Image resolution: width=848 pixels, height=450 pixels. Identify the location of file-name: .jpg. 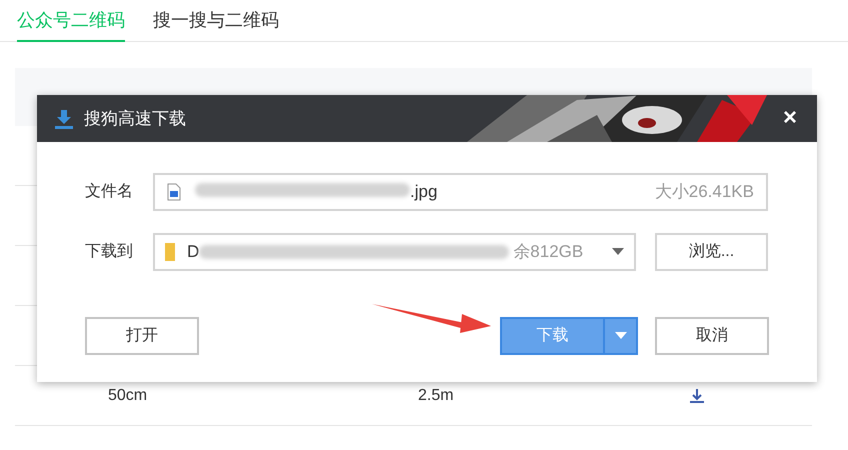
(424, 192).